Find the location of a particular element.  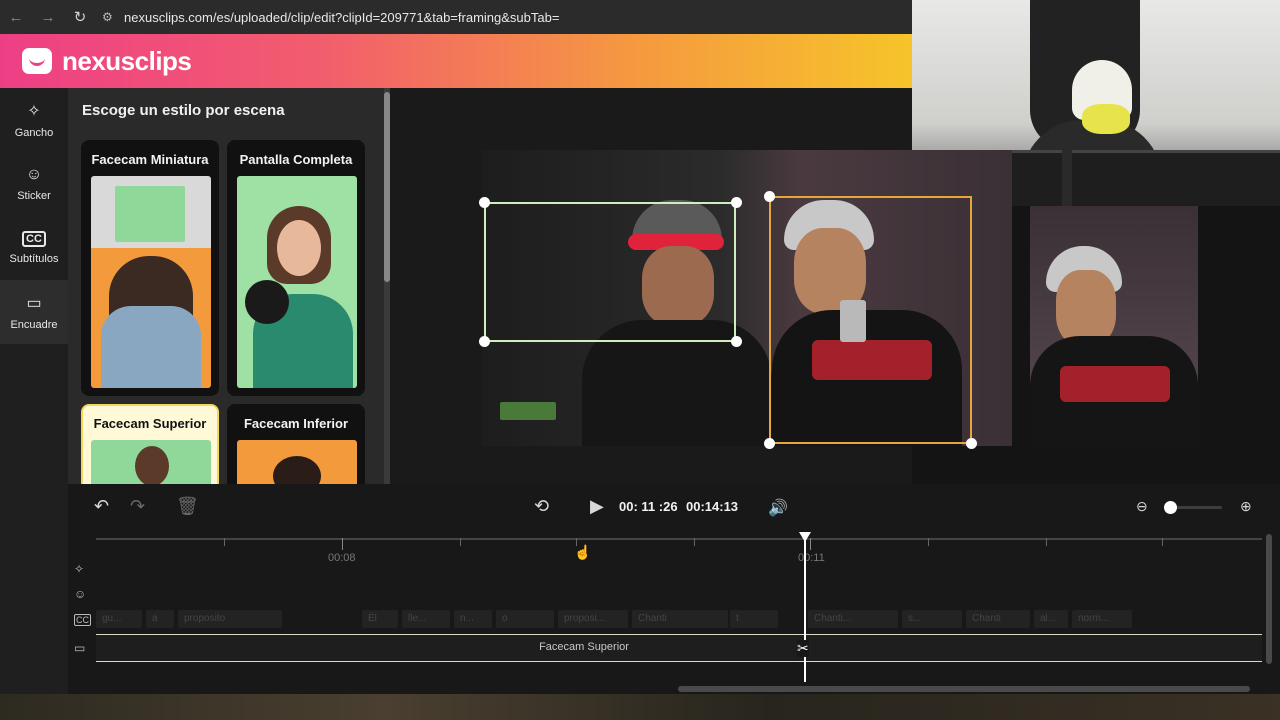

total-time: 00:14:13 is located at coordinates (712, 506).